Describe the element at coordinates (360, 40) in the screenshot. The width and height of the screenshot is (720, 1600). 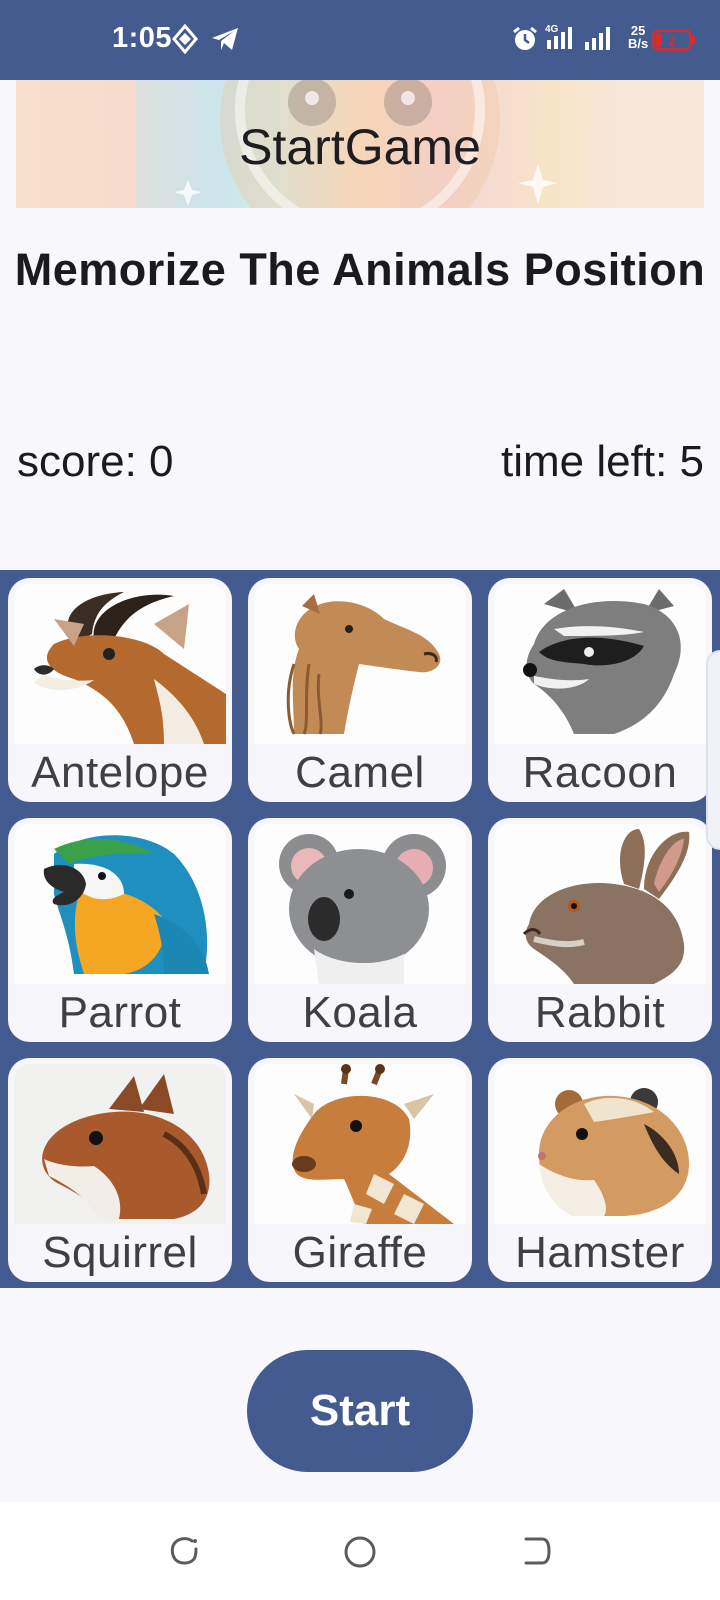
I see `status-bar: 1:05 4G 25 B/s 2` at that location.